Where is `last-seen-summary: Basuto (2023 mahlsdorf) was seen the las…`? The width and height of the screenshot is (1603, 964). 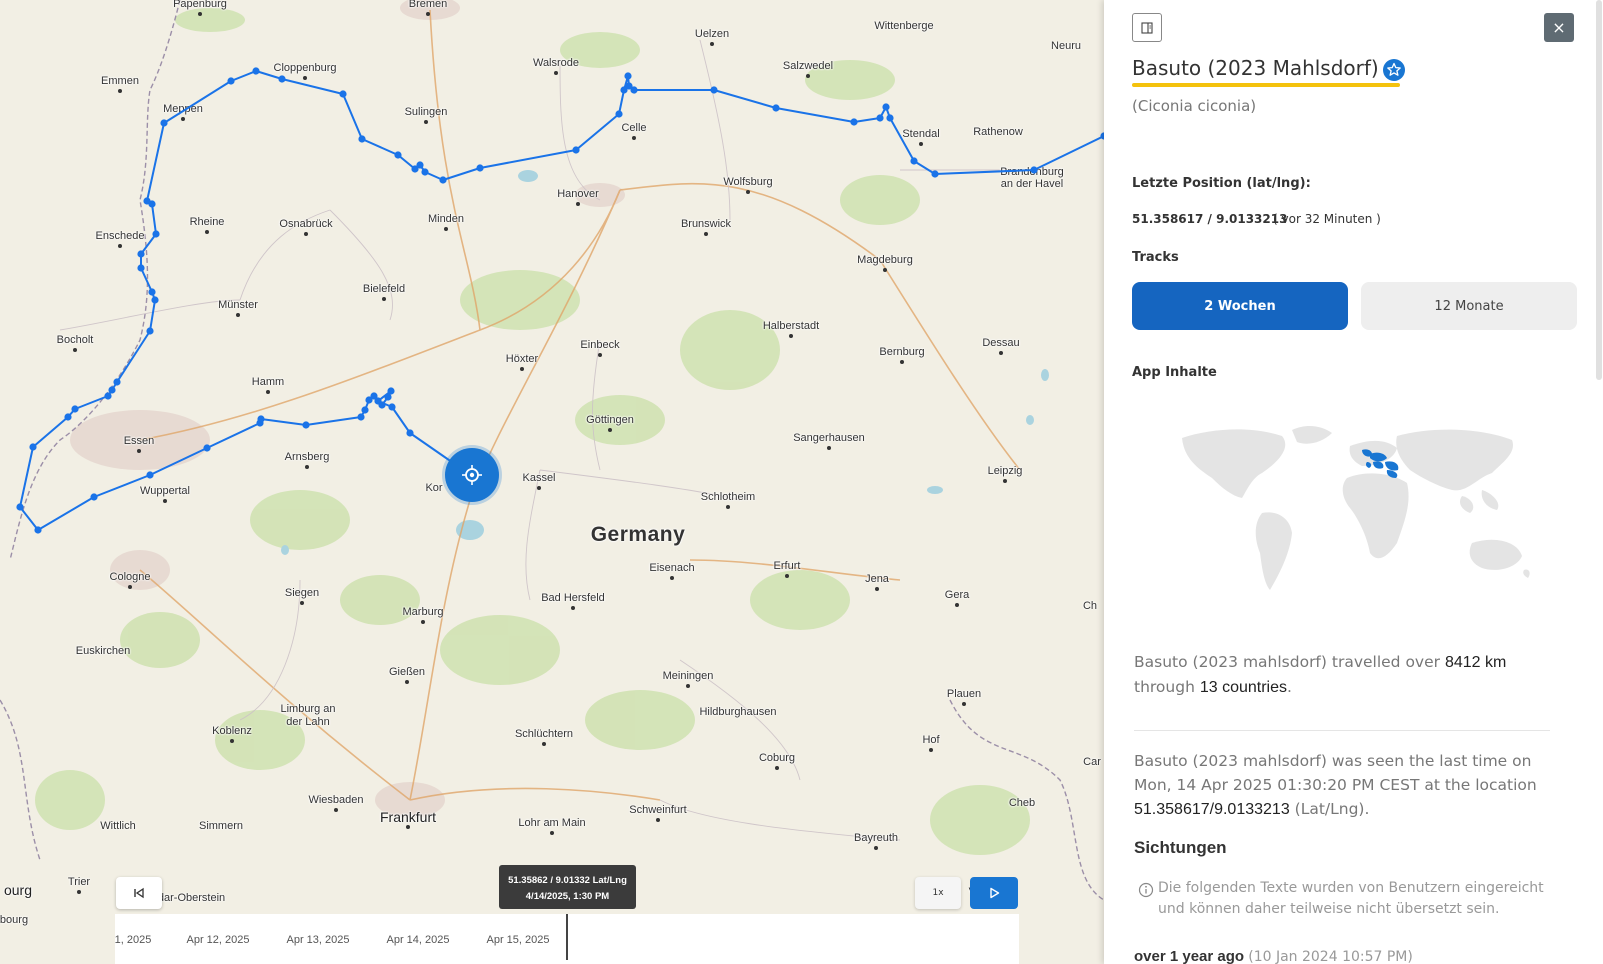
last-seen-summary: Basuto (2023 mahlsdorf) was seen the las… is located at coordinates (1344, 785).